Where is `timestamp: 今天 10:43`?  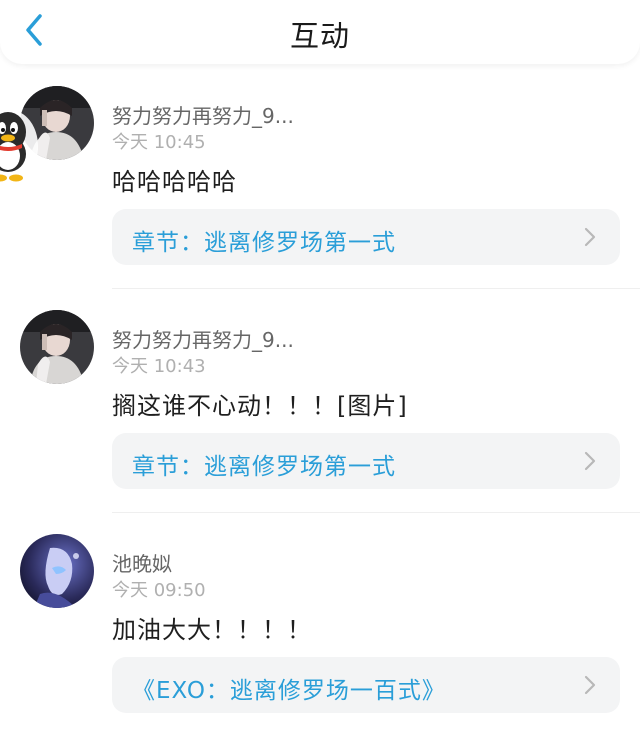
timestamp: 今天 10:43 is located at coordinates (159, 366).